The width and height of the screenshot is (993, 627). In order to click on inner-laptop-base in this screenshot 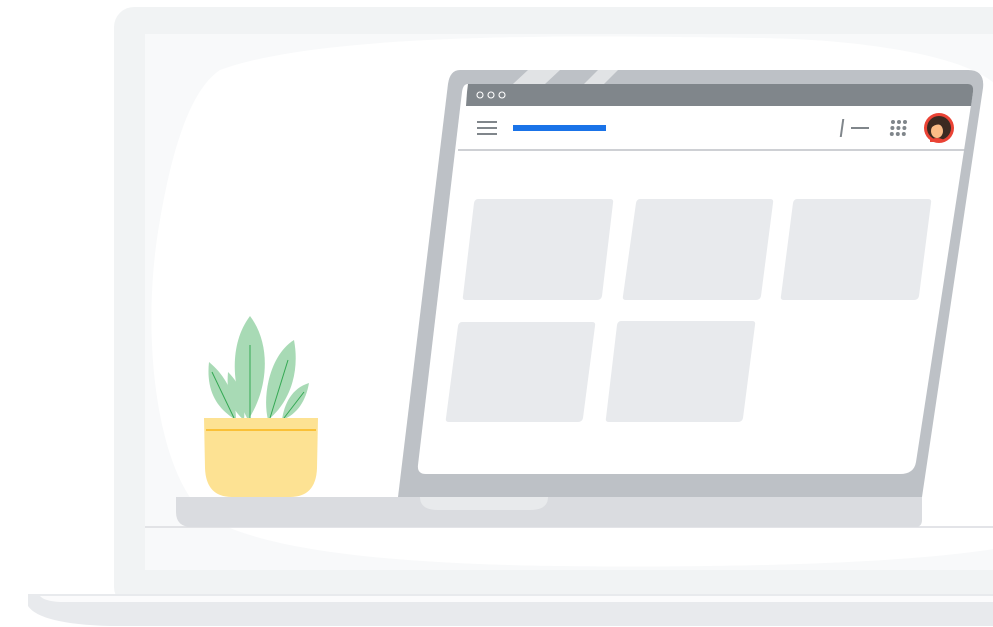, I will do `click(549, 512)`.